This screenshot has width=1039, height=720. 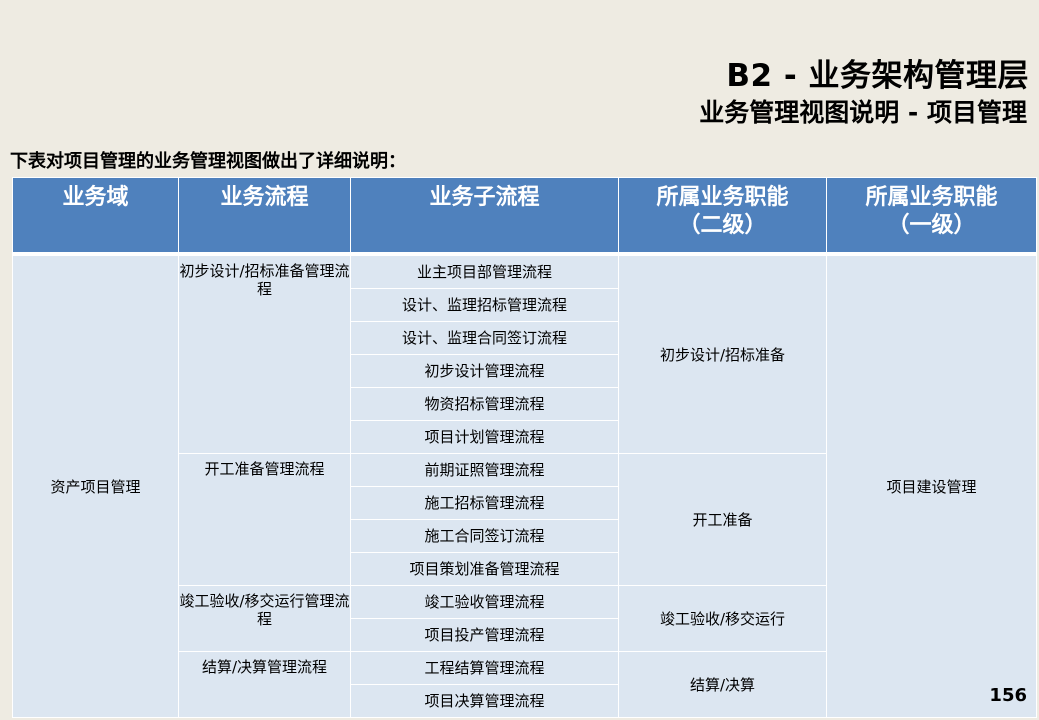 I want to click on cell-subprocess: 业主项目部管理流程, so click(x=484, y=271).